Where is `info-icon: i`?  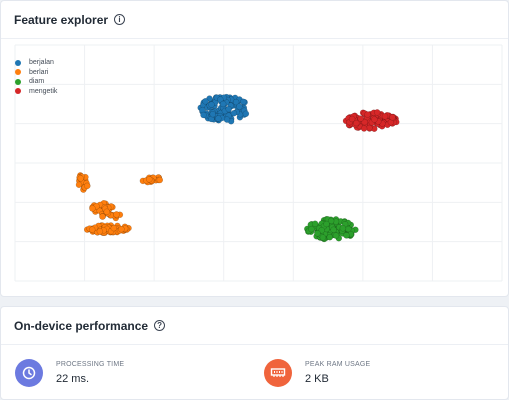
info-icon: i is located at coordinates (120, 19).